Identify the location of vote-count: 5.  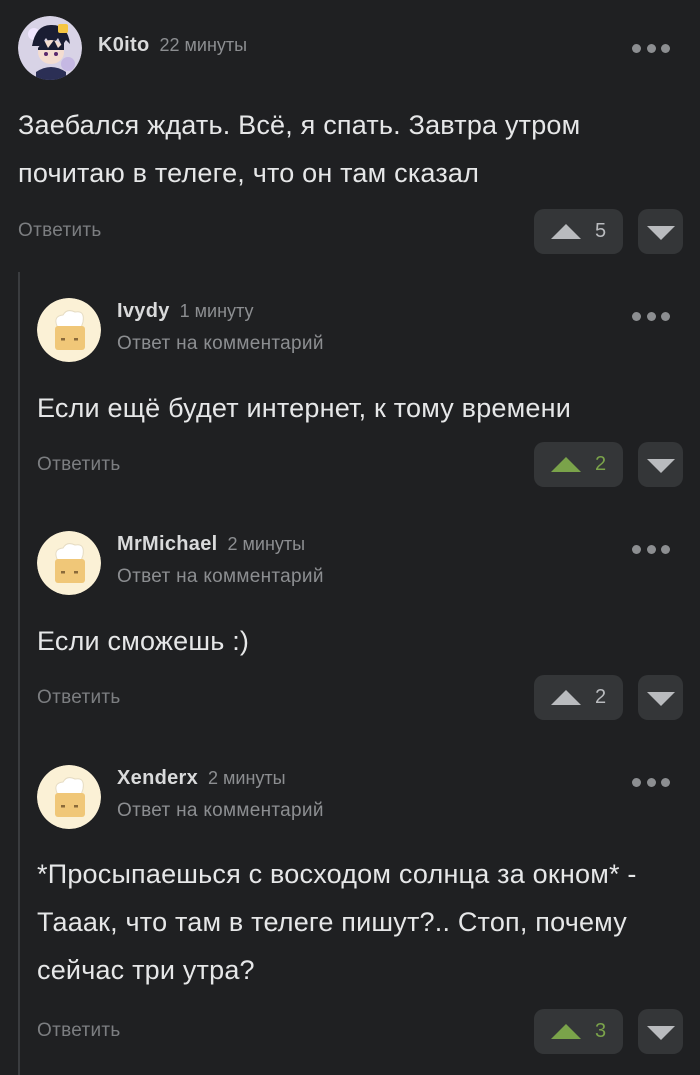
(600, 231).